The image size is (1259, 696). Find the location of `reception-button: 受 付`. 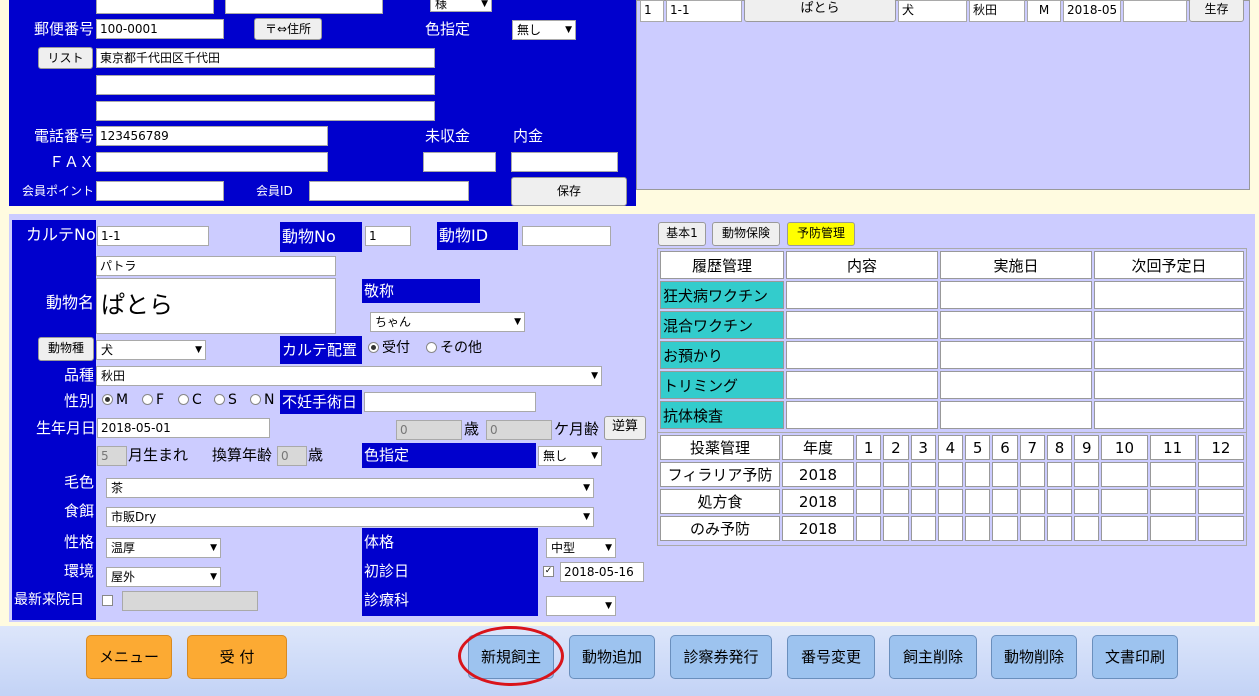

reception-button: 受 付 is located at coordinates (237, 657).